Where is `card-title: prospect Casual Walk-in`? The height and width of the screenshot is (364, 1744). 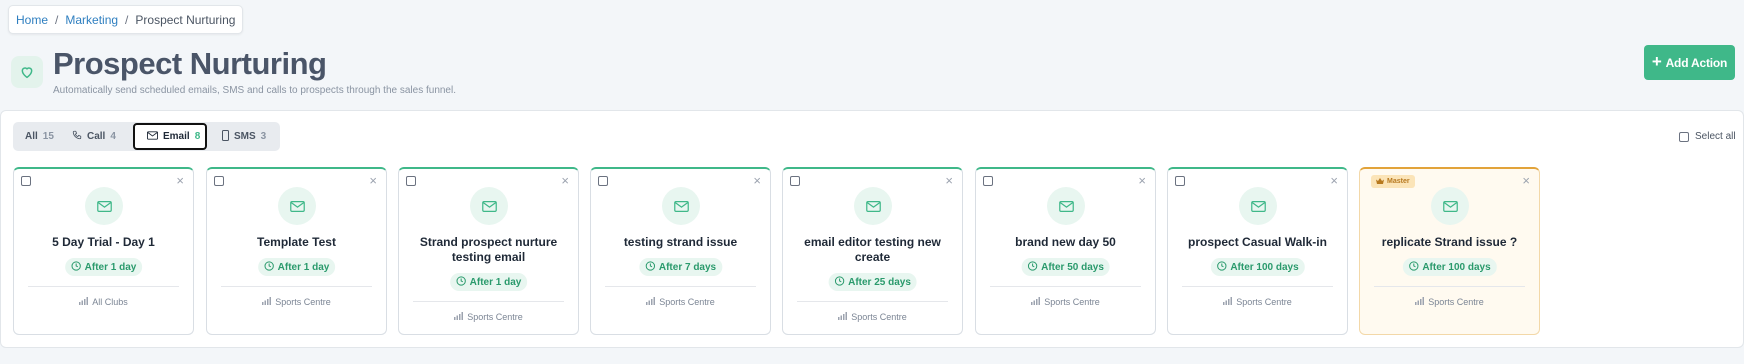
card-title: prospect Casual Walk-in is located at coordinates (1257, 242).